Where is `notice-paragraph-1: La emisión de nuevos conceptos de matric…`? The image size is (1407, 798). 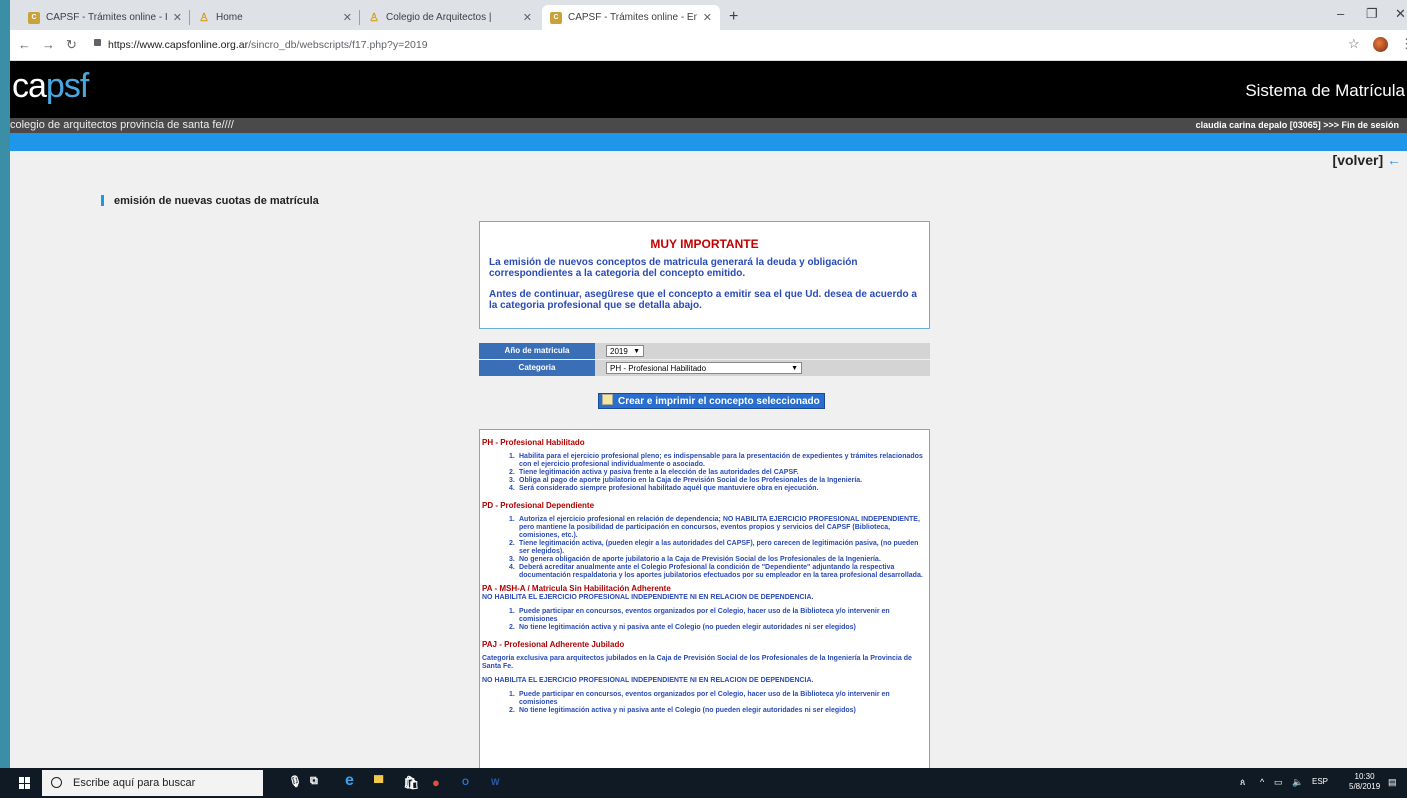
notice-paragraph-1: La emisión de nuevos conceptos de matric… is located at coordinates (673, 268).